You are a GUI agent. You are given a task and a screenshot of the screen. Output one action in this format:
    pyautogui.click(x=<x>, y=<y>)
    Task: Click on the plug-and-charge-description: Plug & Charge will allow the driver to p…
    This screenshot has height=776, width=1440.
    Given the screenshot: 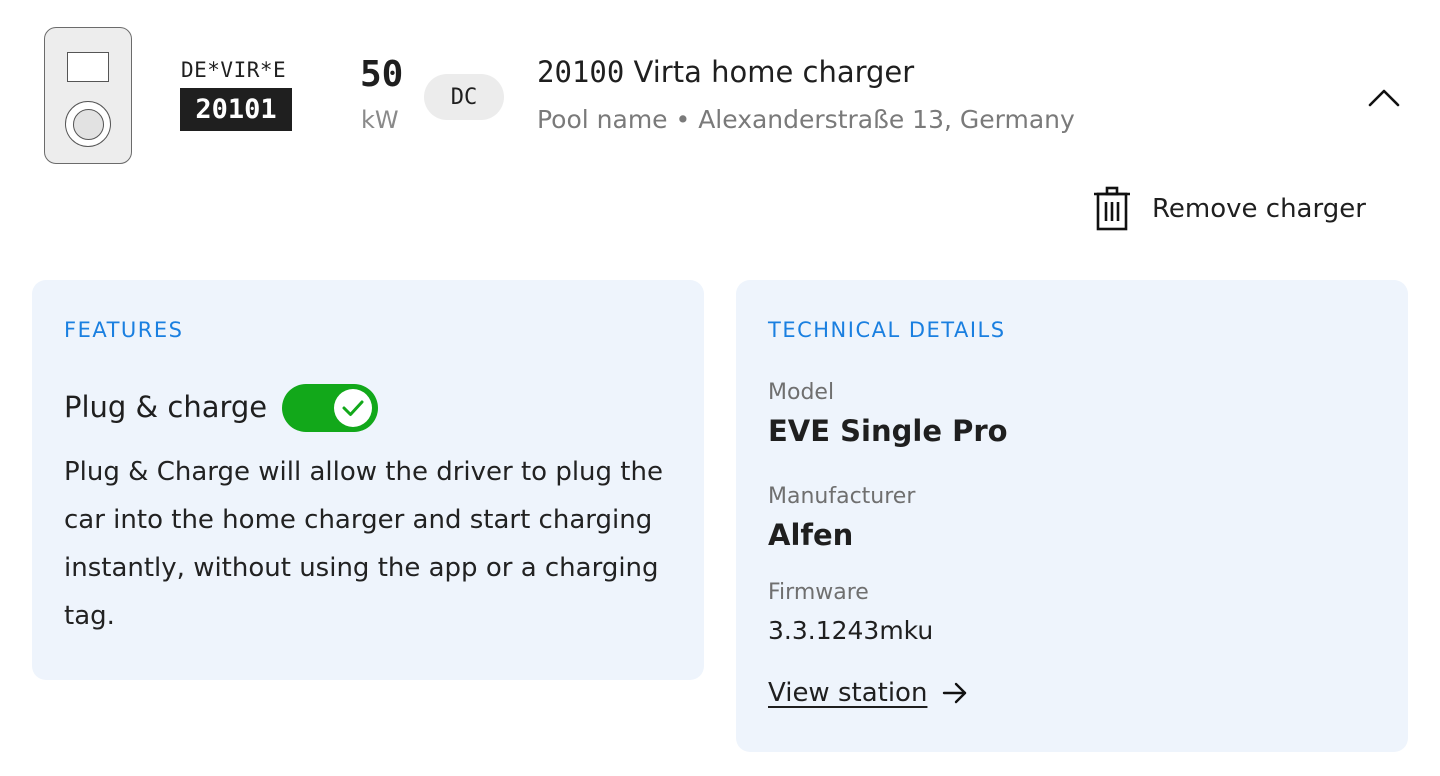 What is the action you would take?
    pyautogui.click(x=363, y=544)
    